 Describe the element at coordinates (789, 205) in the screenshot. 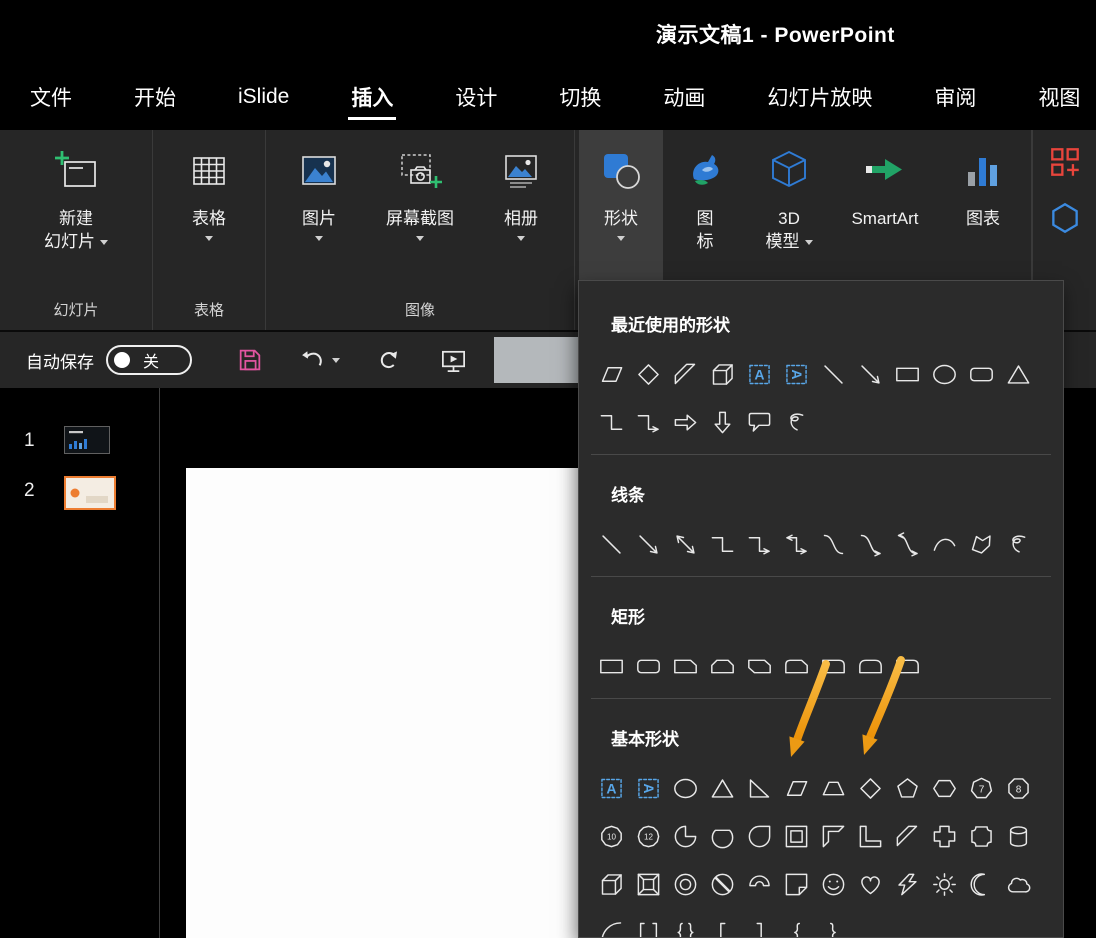

I see `3d-models-button: 3D 模型` at that location.